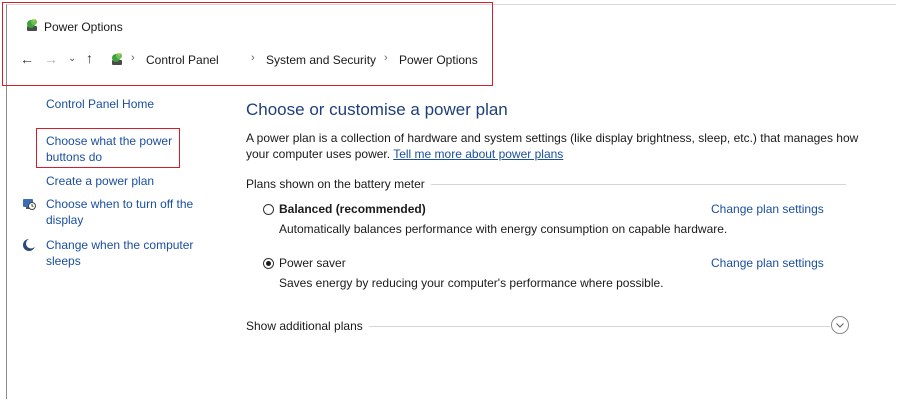 The height and width of the screenshot is (402, 900). Describe the element at coordinates (338, 184) in the screenshot. I see `plans-section-label: Plans shown on the battery meter` at that location.